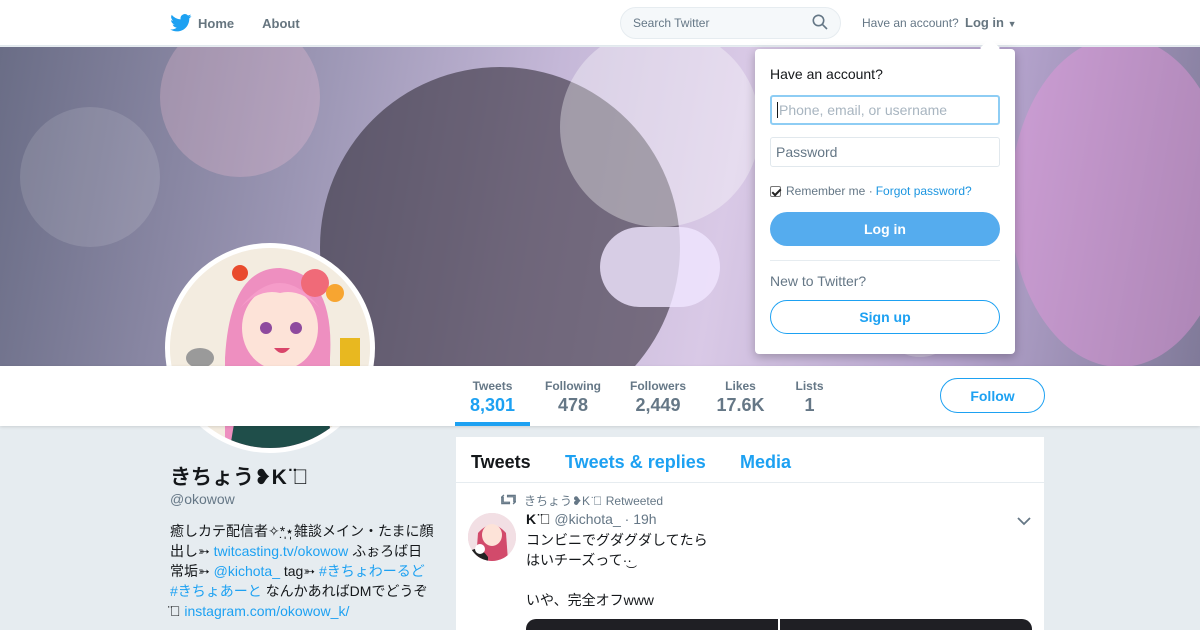 This screenshot has width=1200, height=630. What do you see at coordinates (809, 386) in the screenshot?
I see `stat-label: Lists` at bounding box center [809, 386].